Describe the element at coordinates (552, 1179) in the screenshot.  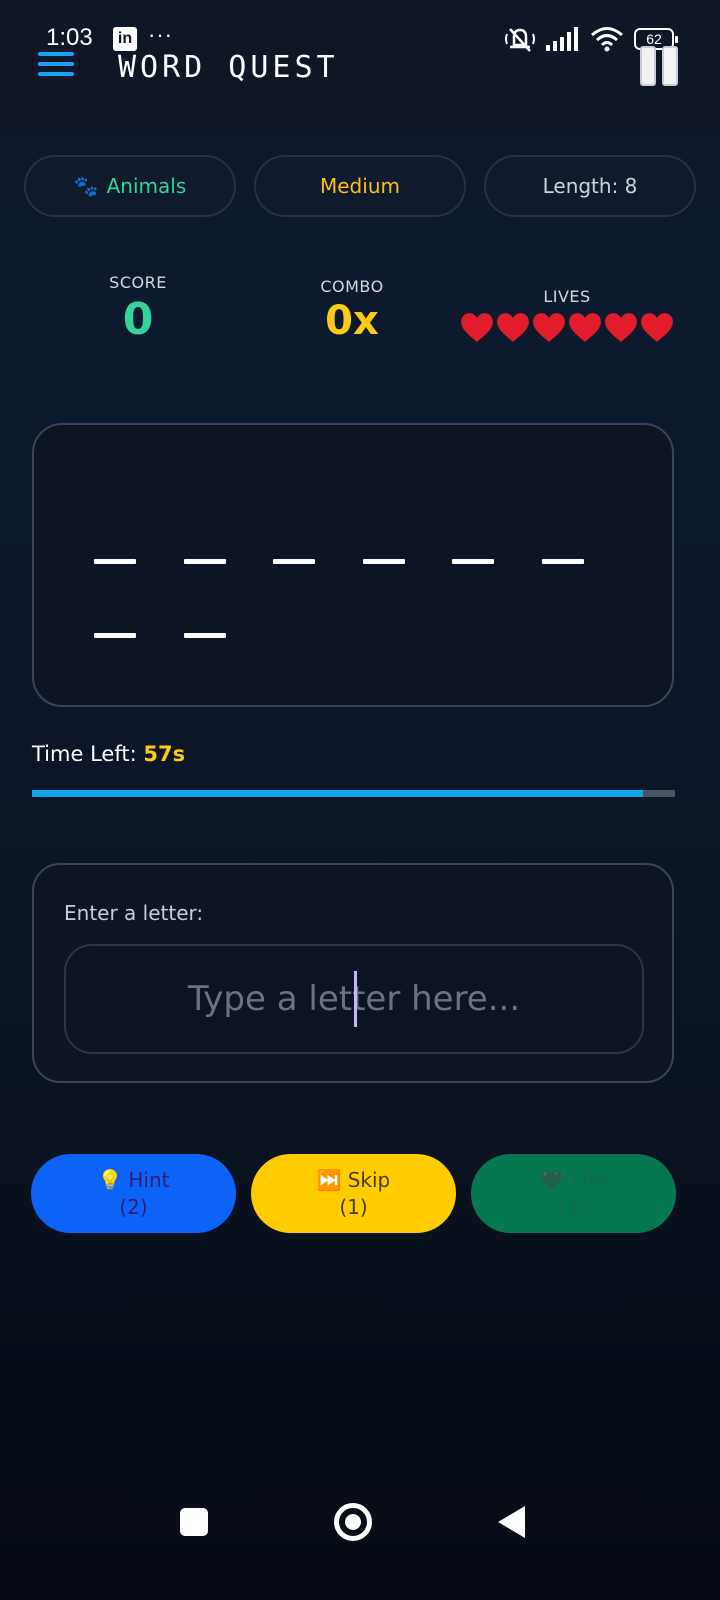
I see `heart-icon: 🖤` at that location.